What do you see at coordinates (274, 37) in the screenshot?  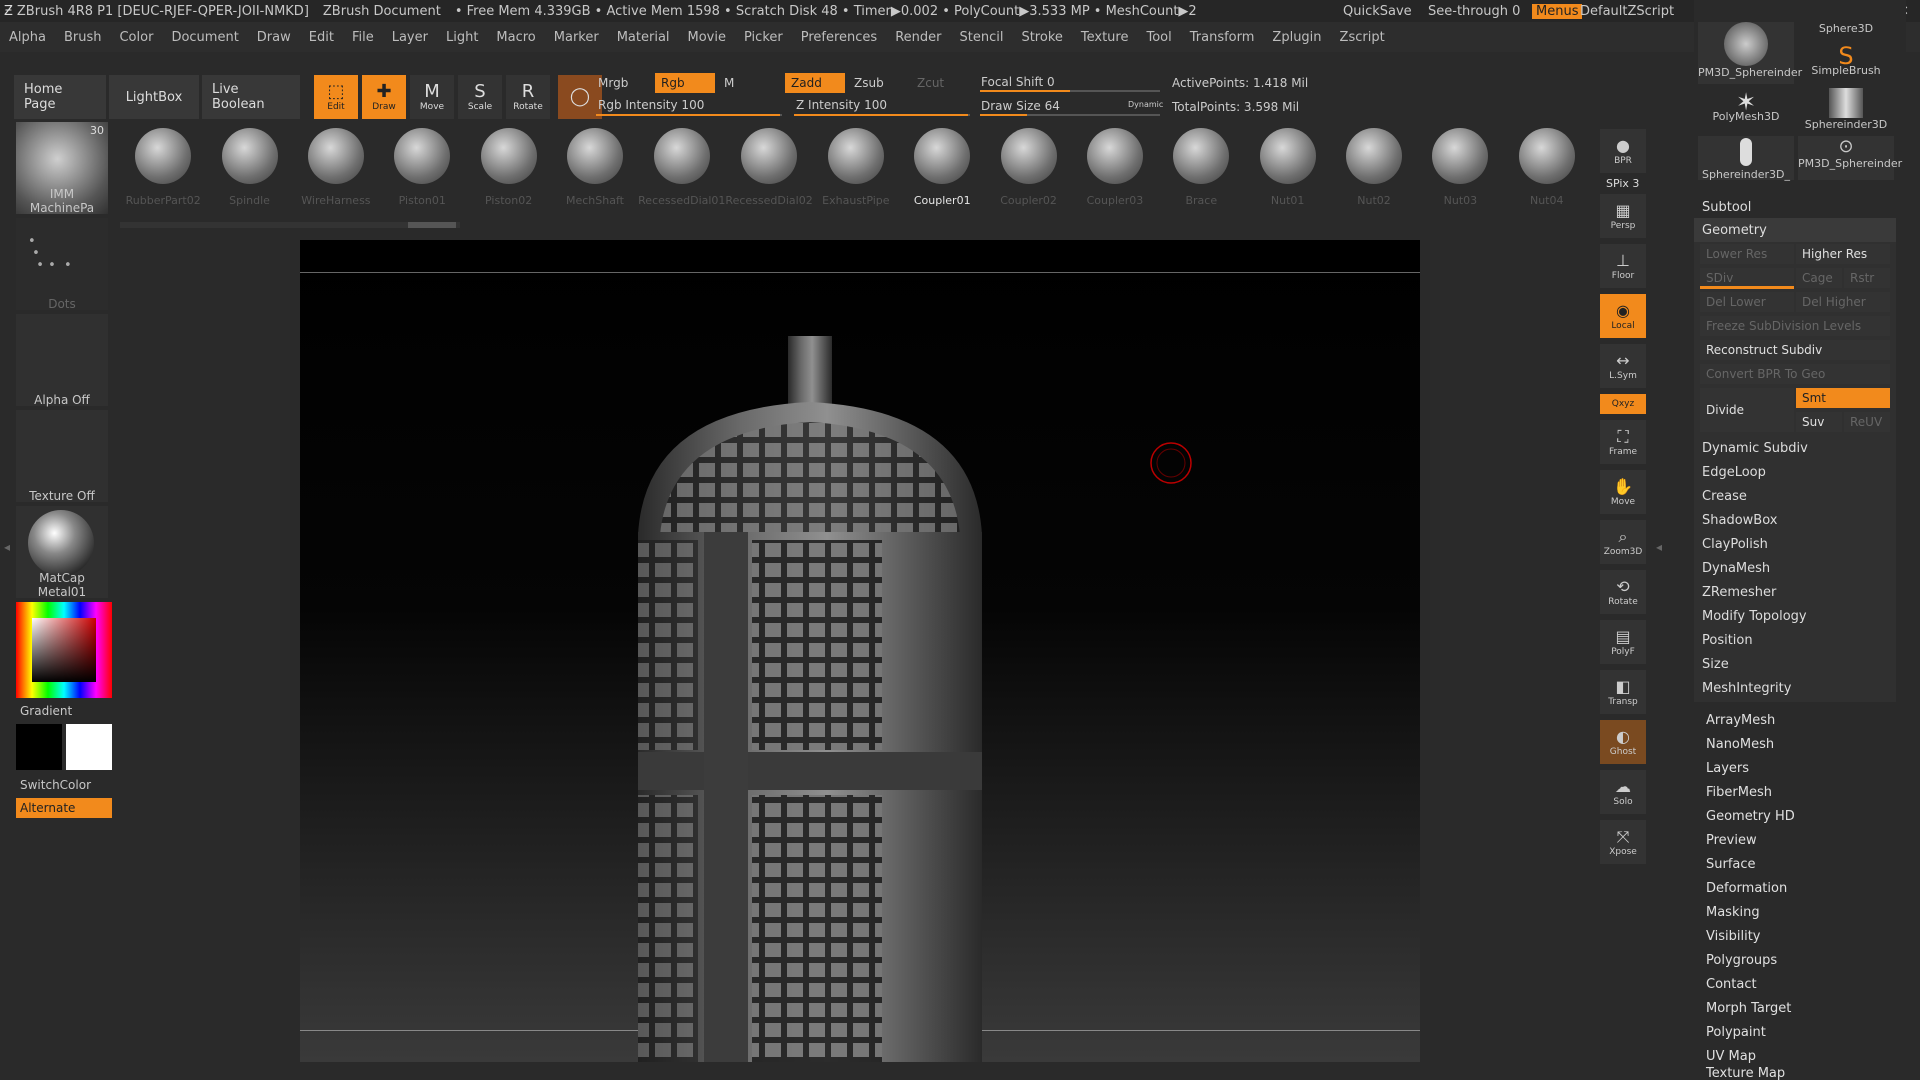 I see `menu-draw: Draw` at bounding box center [274, 37].